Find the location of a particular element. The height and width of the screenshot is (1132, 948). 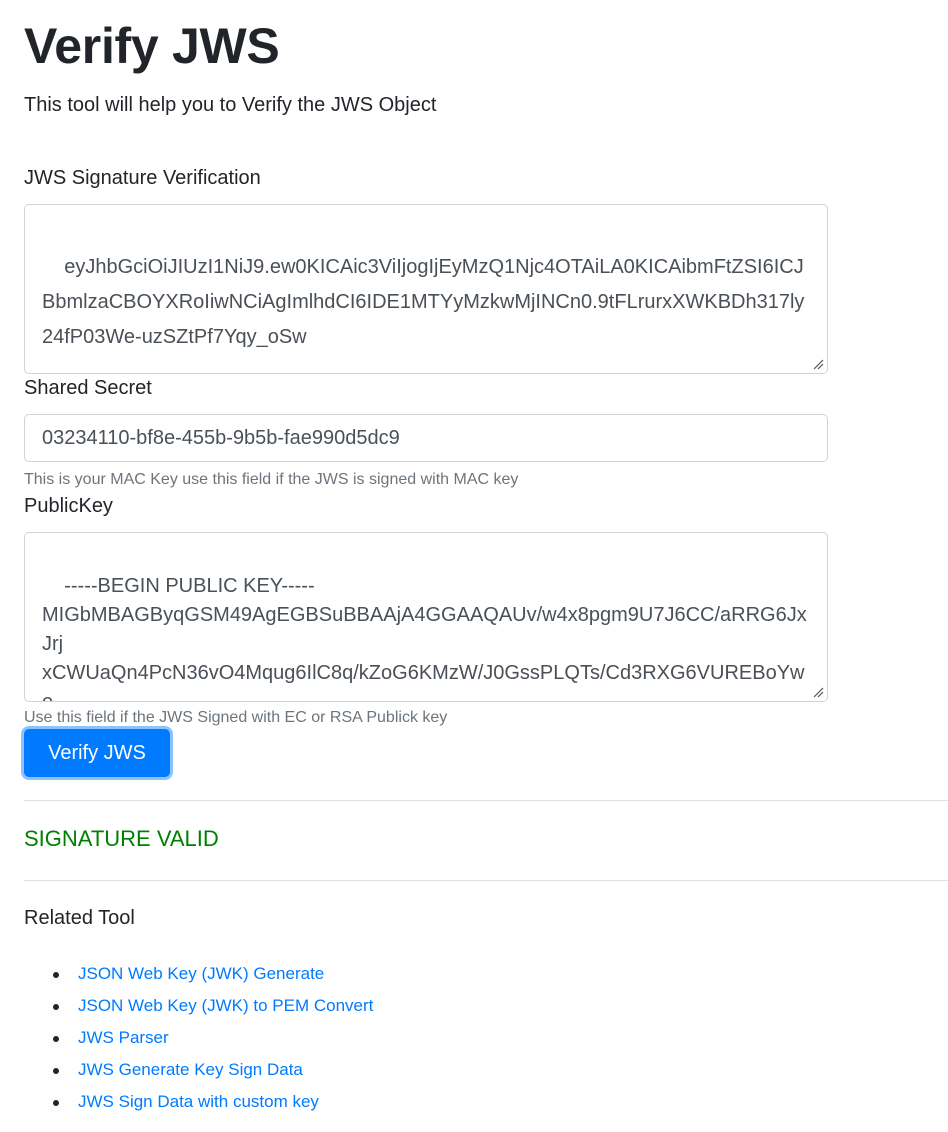

verify-jws-button: Verify JWS is located at coordinates (97, 753).